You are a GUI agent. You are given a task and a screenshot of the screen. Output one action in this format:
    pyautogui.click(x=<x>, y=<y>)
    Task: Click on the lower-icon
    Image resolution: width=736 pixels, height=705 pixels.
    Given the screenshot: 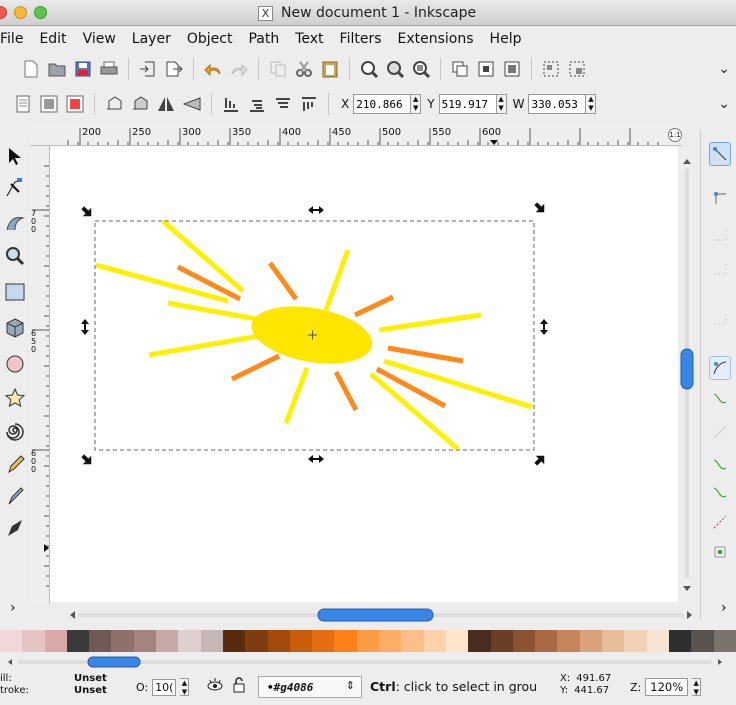 What is the action you would take?
    pyautogui.click(x=283, y=104)
    